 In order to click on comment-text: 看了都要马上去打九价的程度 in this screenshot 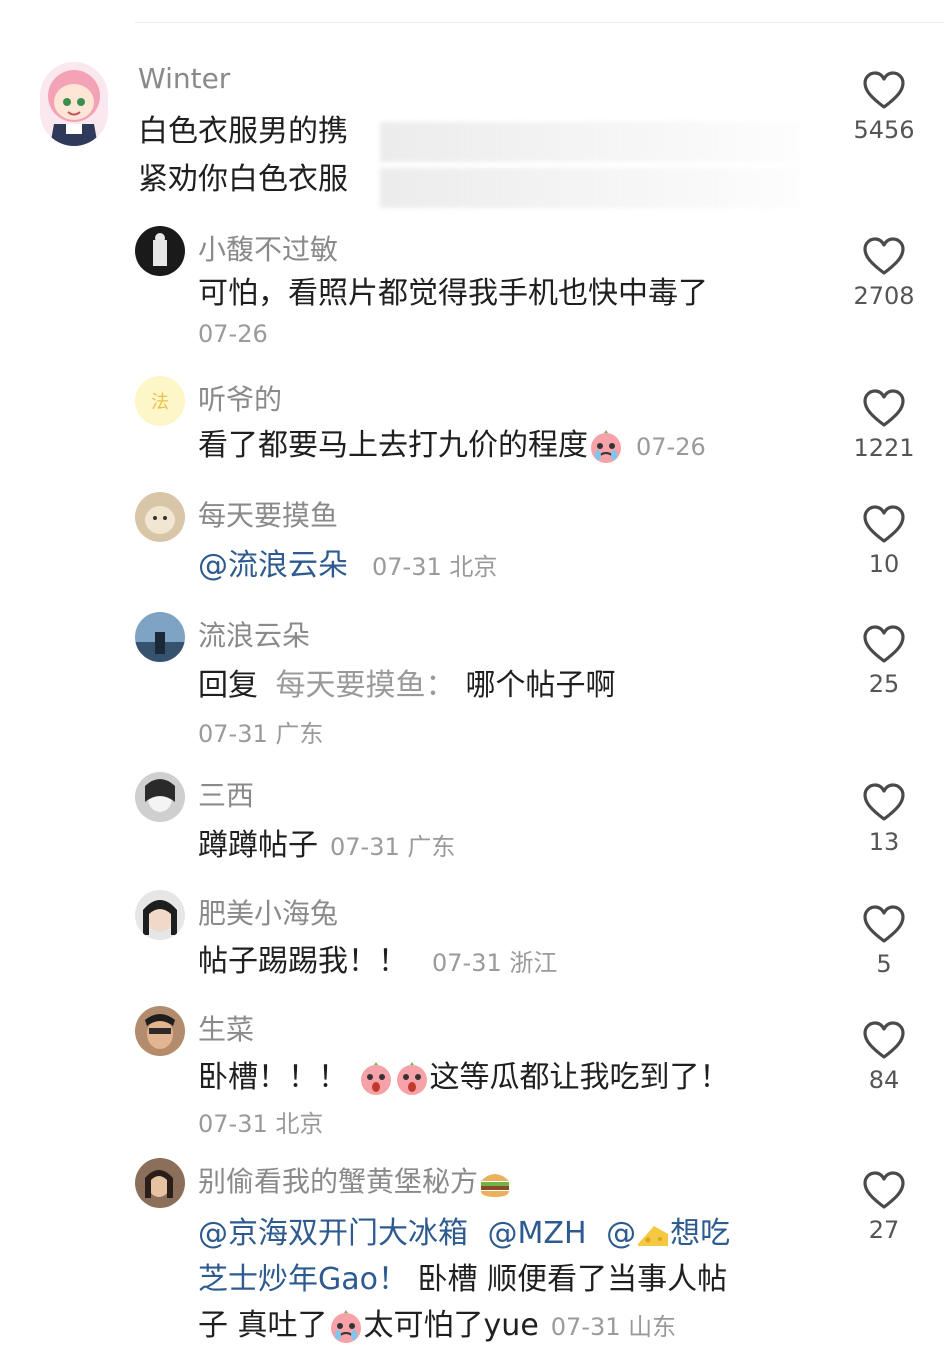, I will do `click(393, 445)`.